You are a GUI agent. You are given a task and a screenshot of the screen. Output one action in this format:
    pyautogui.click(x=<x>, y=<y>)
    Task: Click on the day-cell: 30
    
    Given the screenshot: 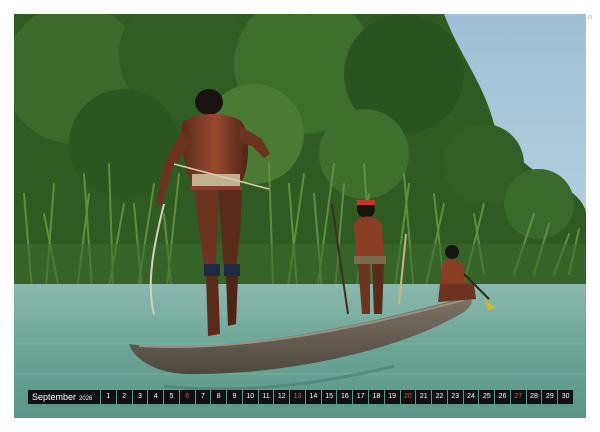 What is the action you would take?
    pyautogui.click(x=565, y=397)
    